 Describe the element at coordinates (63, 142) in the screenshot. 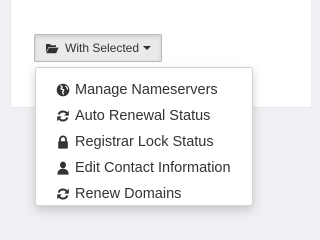

I see `lock-icon` at that location.